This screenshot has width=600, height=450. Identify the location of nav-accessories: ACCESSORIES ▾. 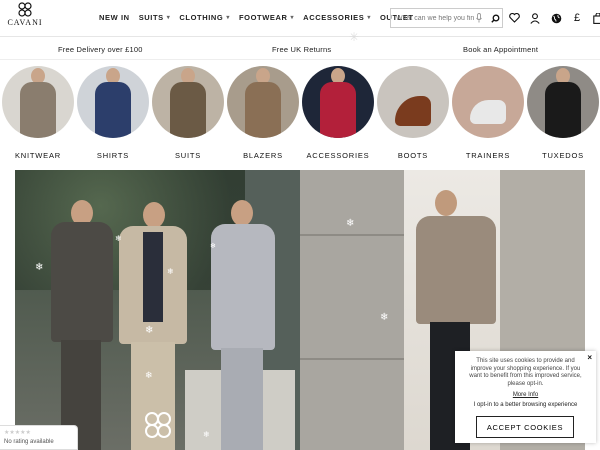
(337, 17).